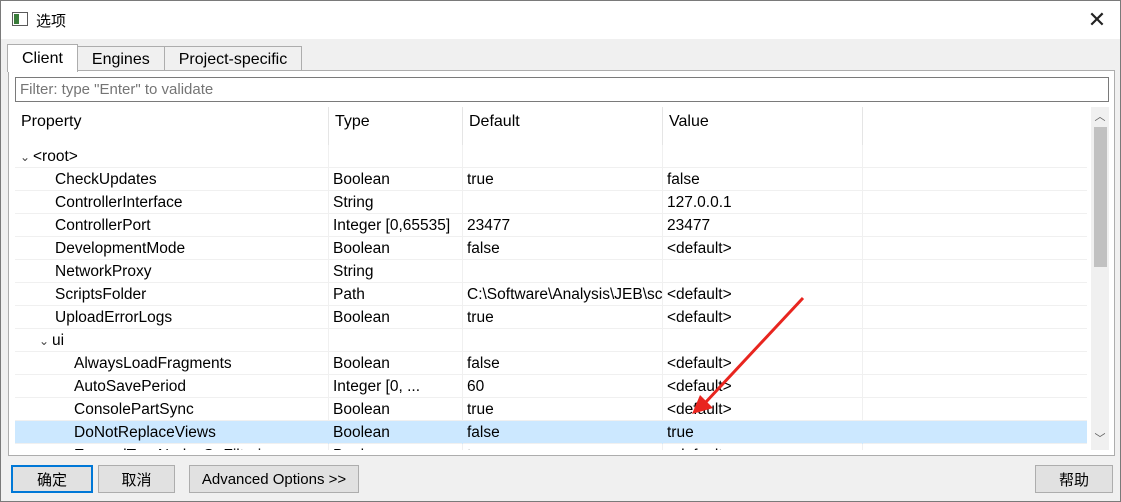  I want to click on property-cell: UploadErrorLogs, so click(172, 317).